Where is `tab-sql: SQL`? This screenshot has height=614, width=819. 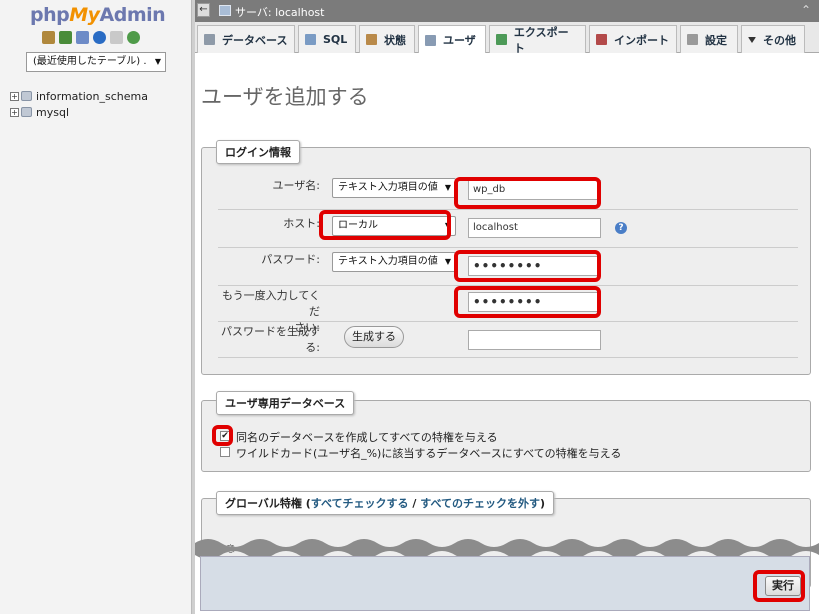
tab-sql: SQL is located at coordinates (327, 39).